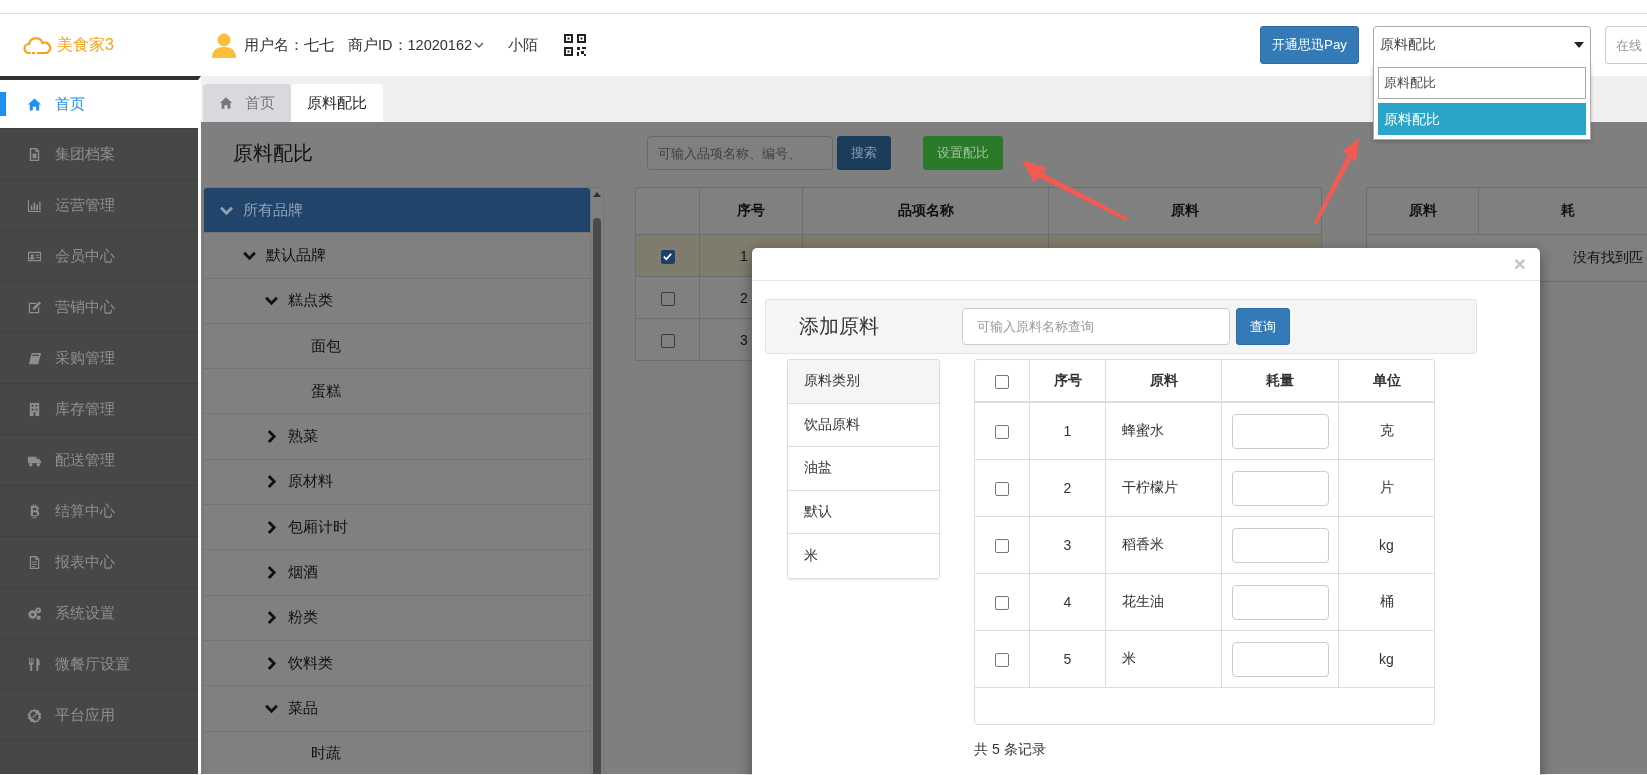  Describe the element at coordinates (397, 211) in the screenshot. I see `tree-item: 所有品牌` at that location.